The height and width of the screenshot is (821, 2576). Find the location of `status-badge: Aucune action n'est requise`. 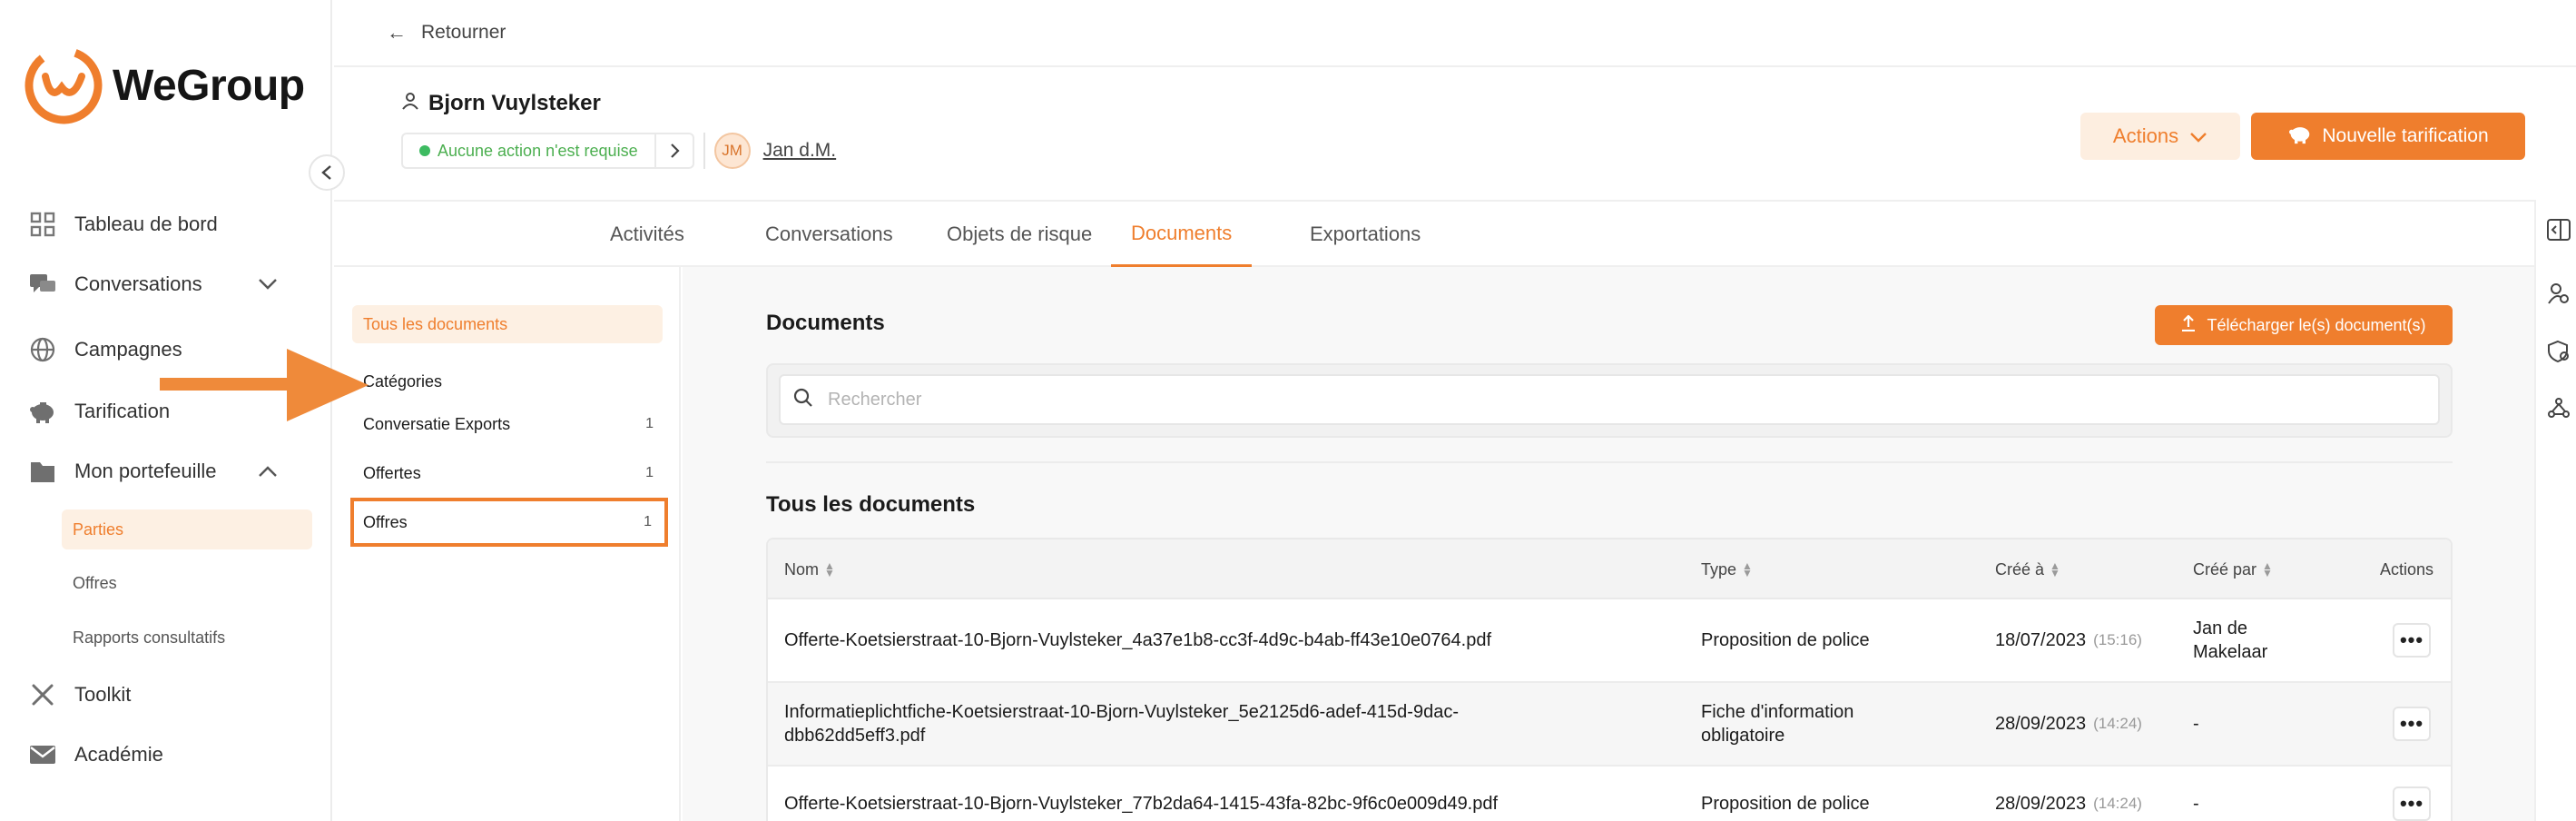

status-badge: Aucune action n'est requise is located at coordinates (528, 151).